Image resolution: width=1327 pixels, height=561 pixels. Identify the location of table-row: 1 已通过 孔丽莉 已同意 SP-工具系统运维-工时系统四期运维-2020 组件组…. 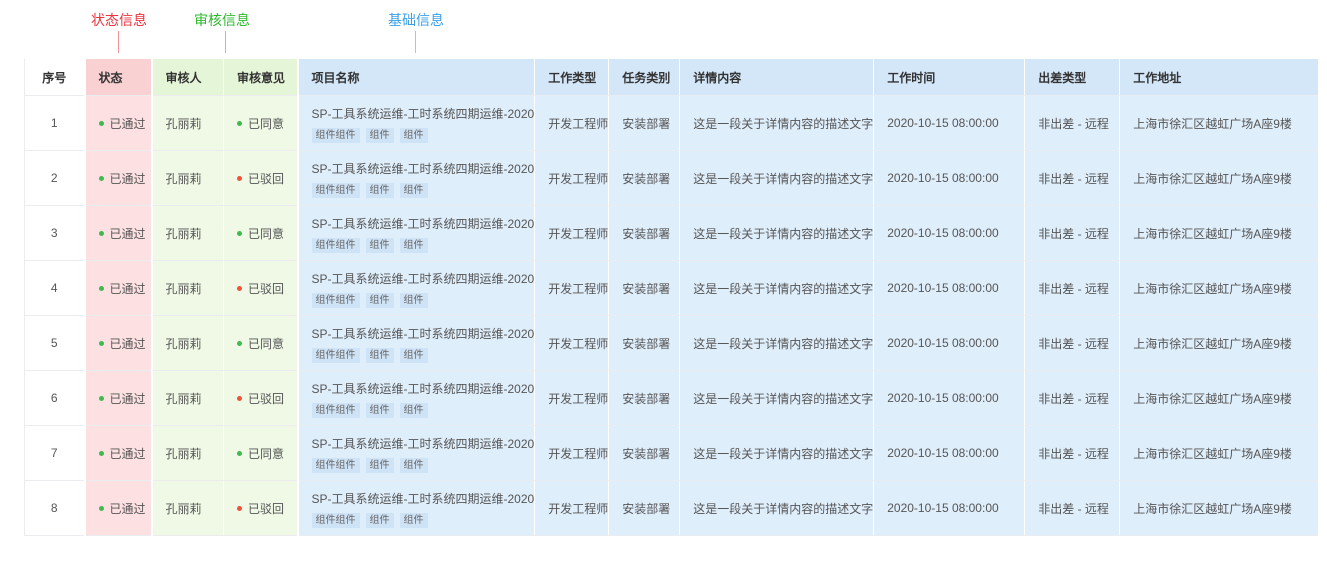
(671, 123).